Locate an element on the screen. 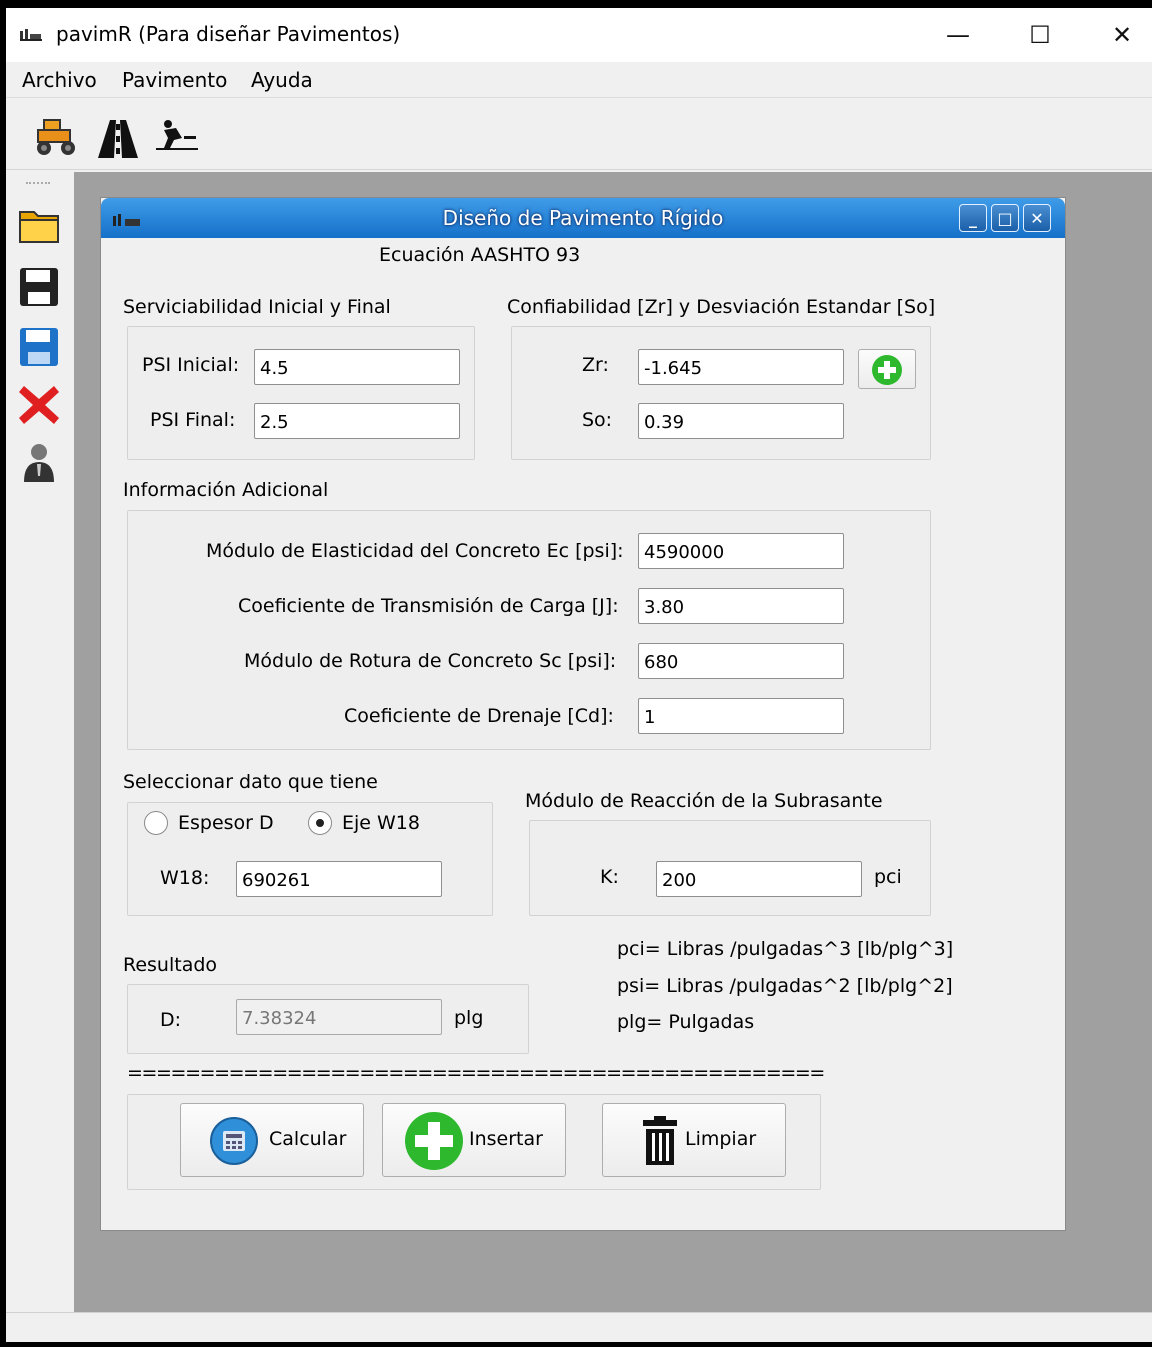 This screenshot has width=1152, height=1347. eje-w18-radio is located at coordinates (320, 823).